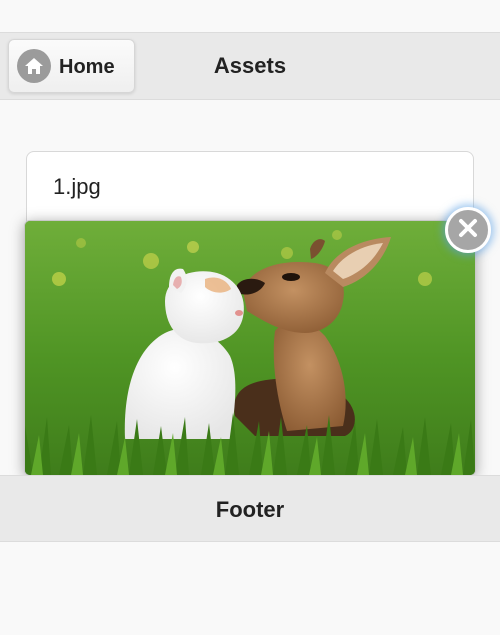  I want to click on top-spacer, so click(250, 16).